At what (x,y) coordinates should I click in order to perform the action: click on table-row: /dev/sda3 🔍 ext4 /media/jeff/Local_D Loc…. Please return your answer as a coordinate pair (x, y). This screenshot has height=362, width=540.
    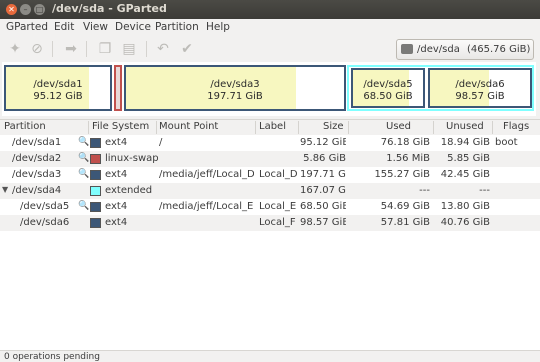
    Looking at the image, I should click on (270, 175).